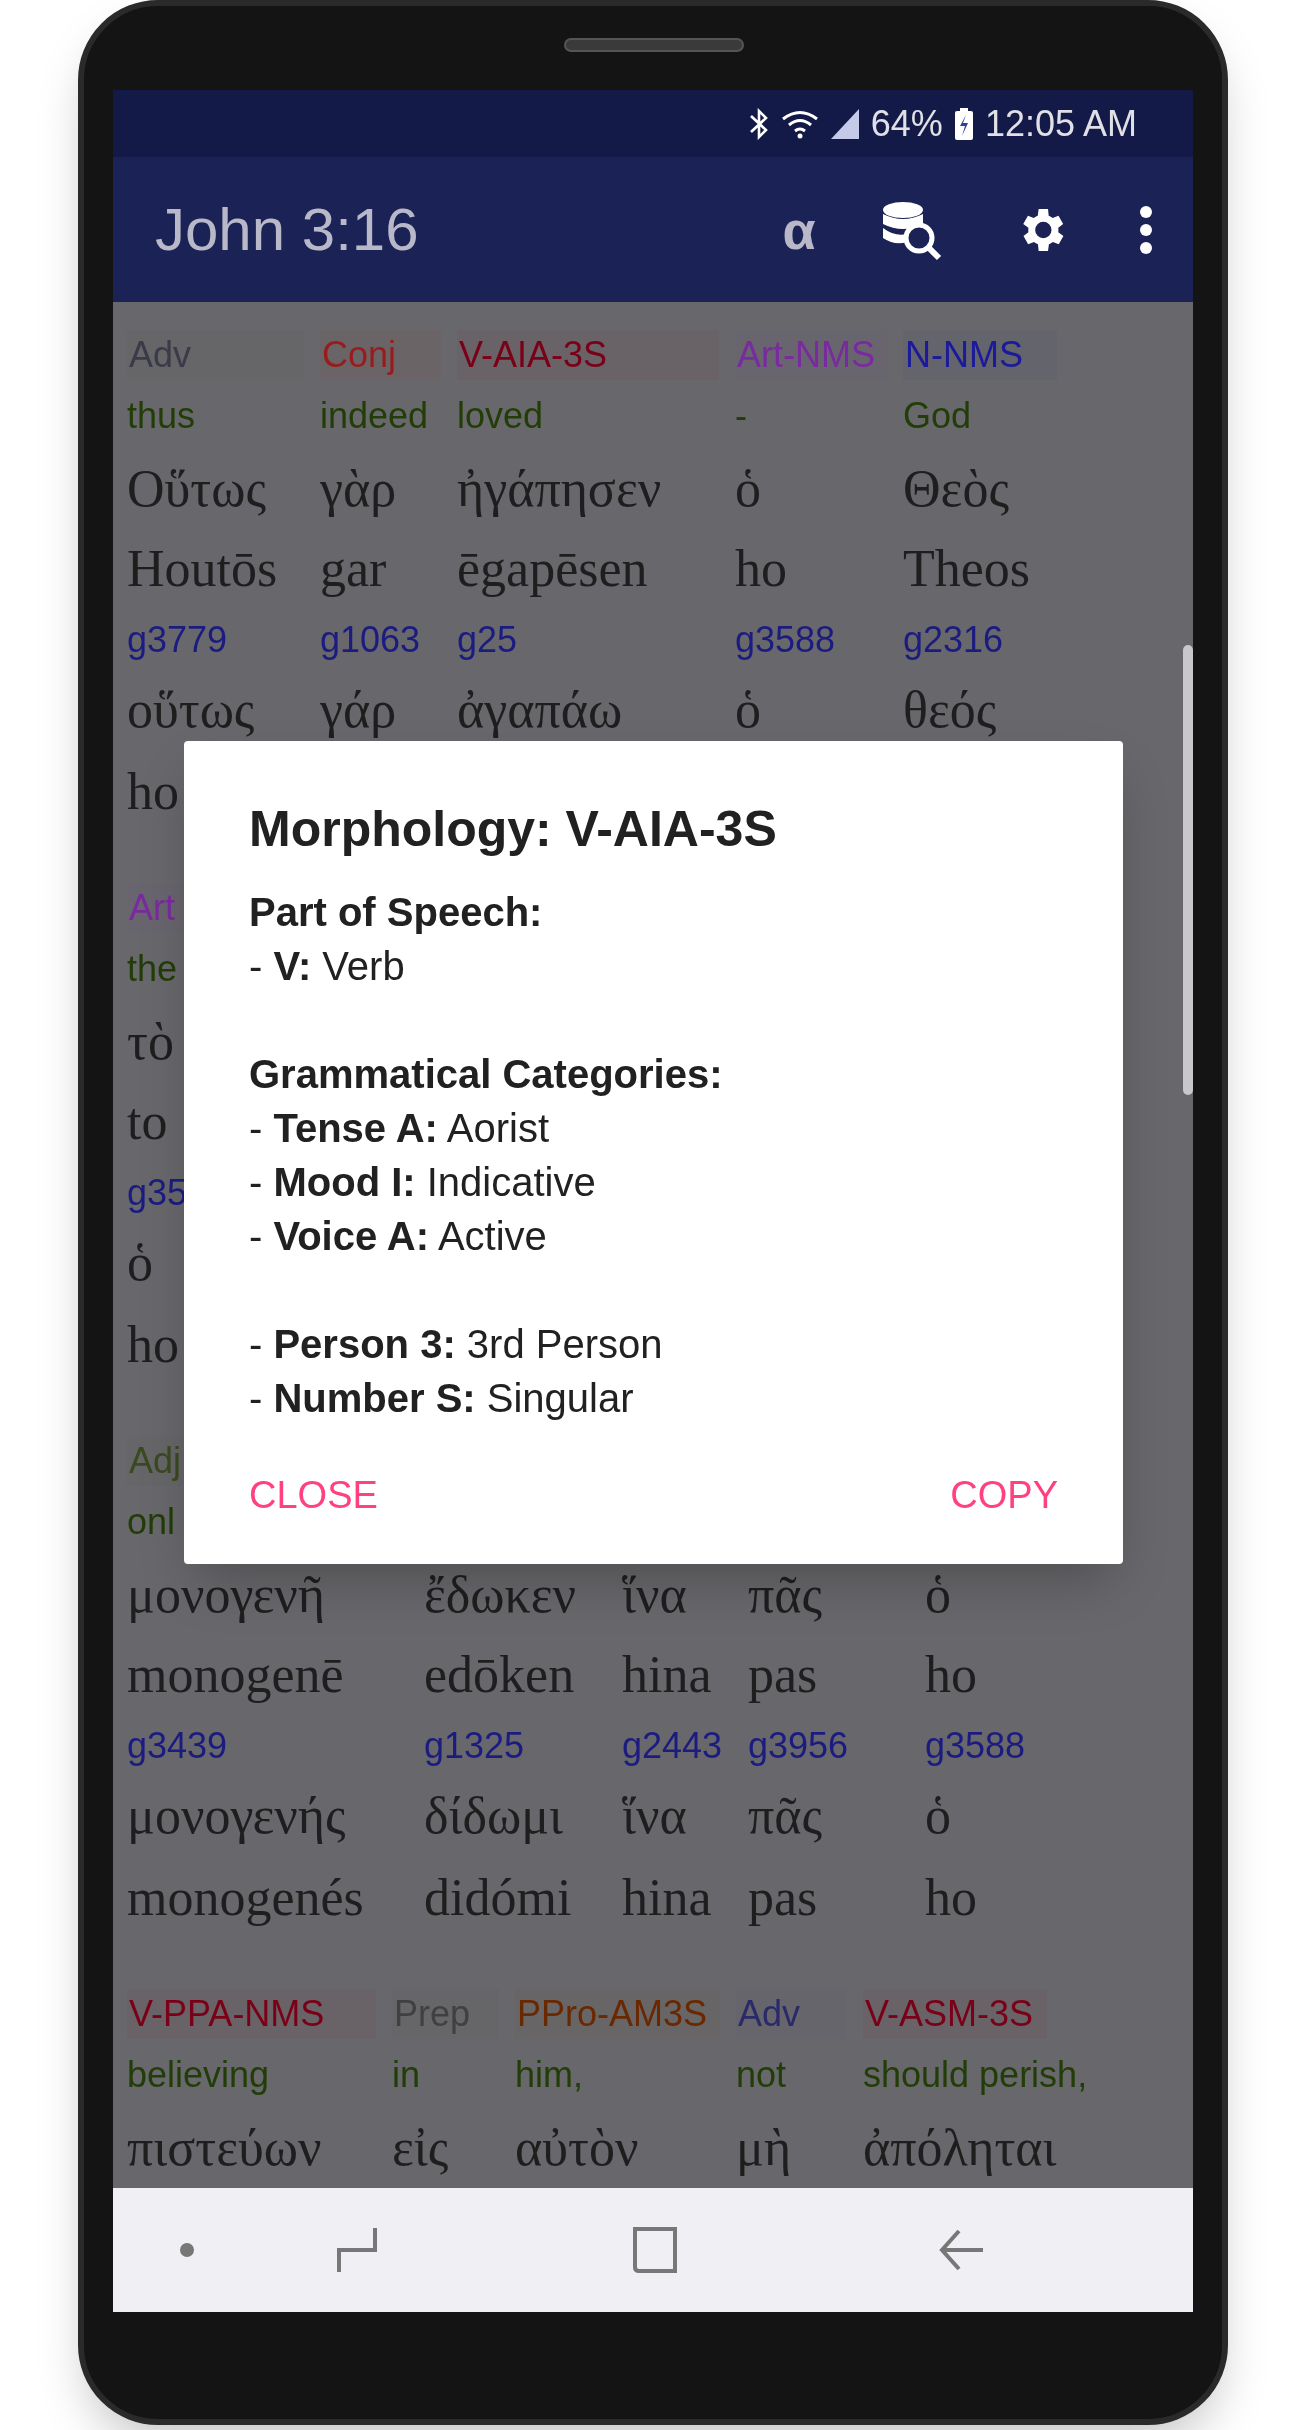  I want to click on lemma-word: γάρ, so click(358, 710).